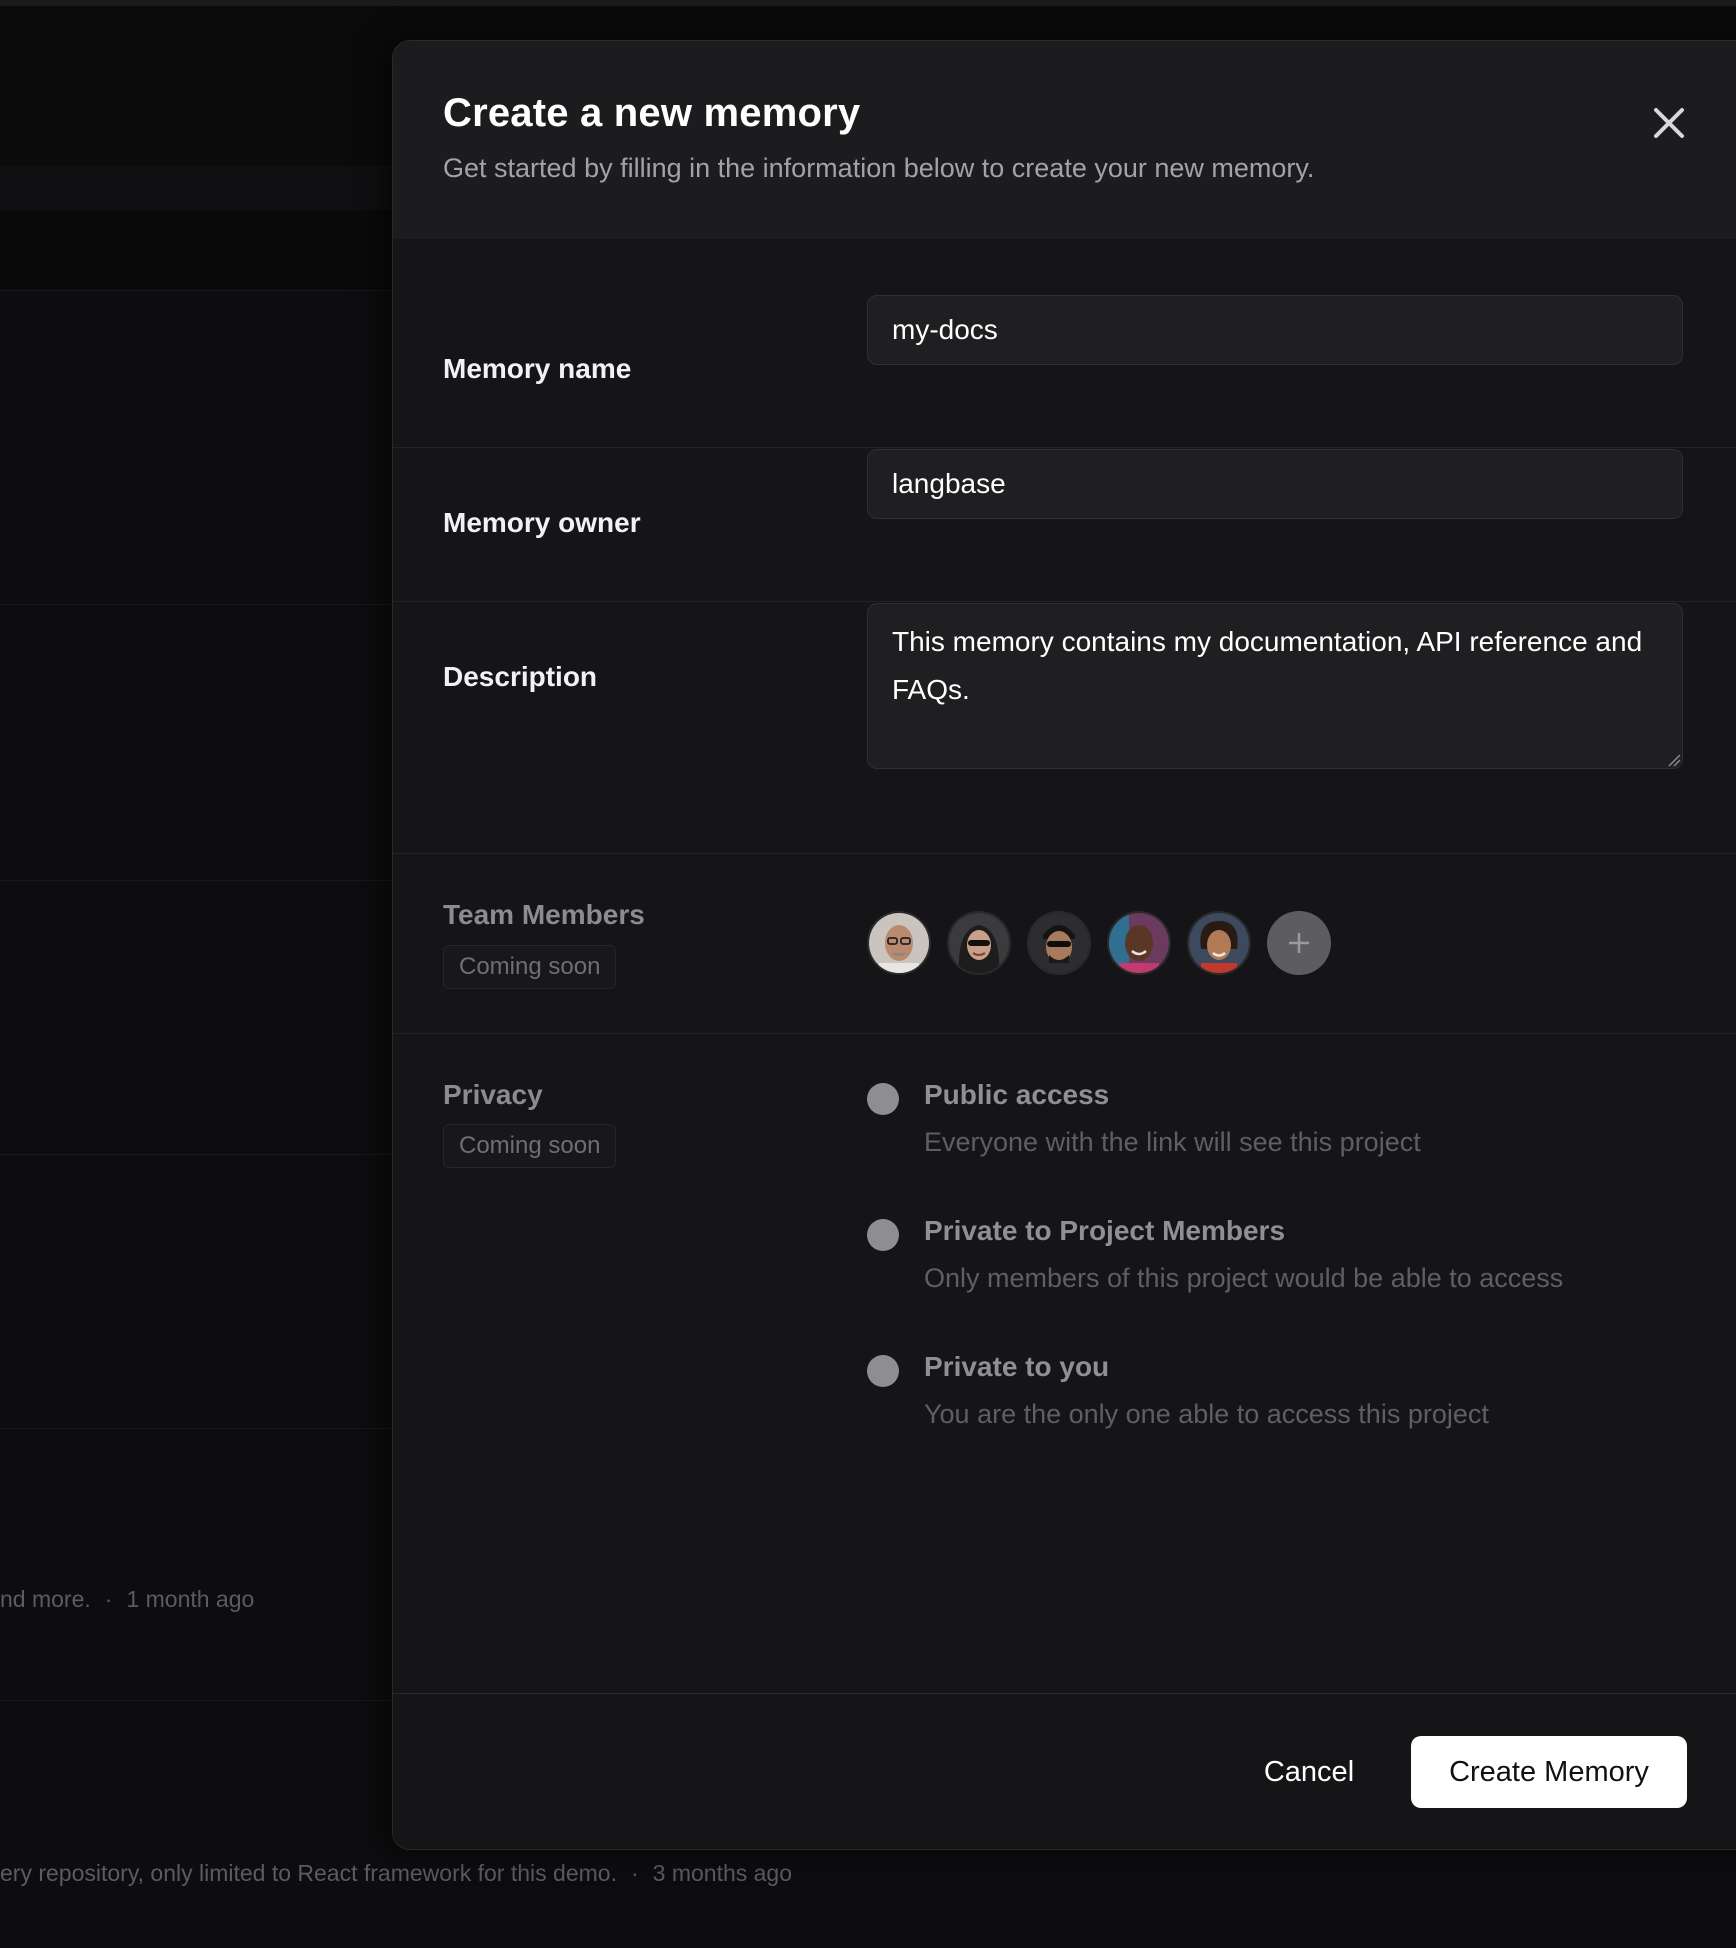  I want to click on team-avatars, so click(1099, 943).